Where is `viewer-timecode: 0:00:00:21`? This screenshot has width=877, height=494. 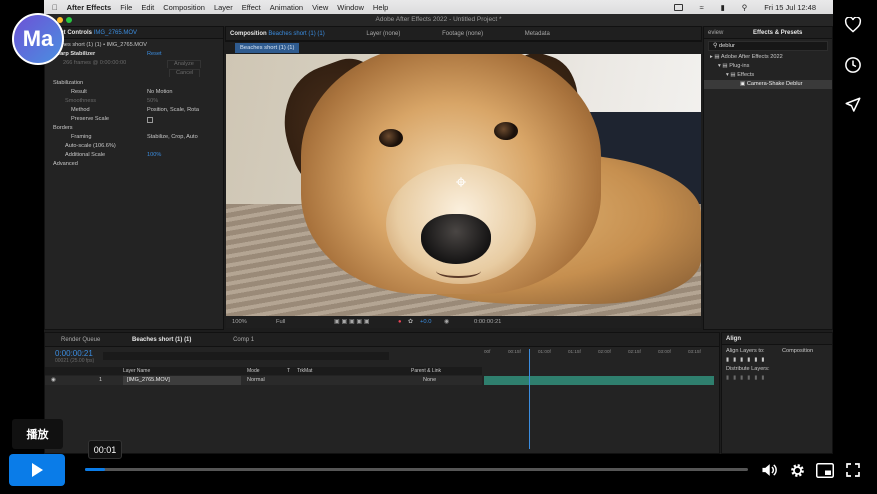
viewer-timecode: 0:00:00:21 is located at coordinates (487, 322).